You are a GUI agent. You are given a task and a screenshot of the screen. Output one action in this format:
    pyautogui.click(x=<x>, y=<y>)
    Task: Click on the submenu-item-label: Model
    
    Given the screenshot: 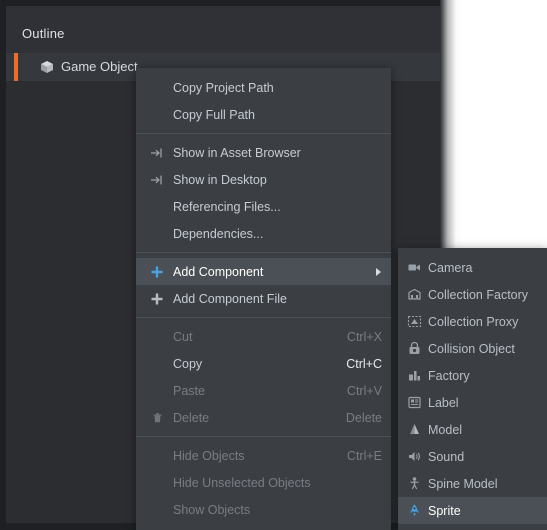 What is the action you would take?
    pyautogui.click(x=445, y=429)
    